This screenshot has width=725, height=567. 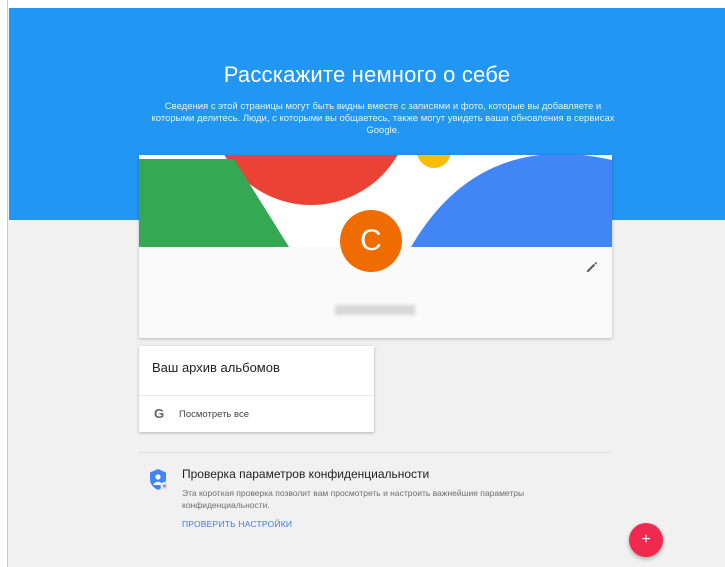 What do you see at coordinates (375, 452) in the screenshot?
I see `section-divider` at bounding box center [375, 452].